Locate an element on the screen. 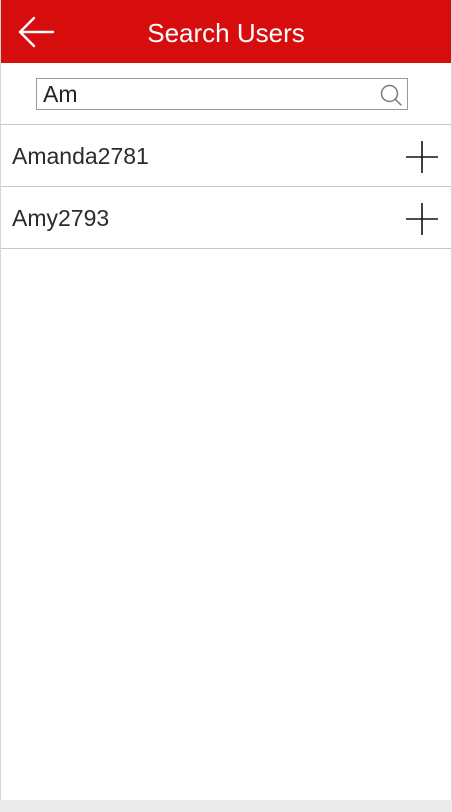 This screenshot has width=452, height=812. back-button is located at coordinates (35, 32).